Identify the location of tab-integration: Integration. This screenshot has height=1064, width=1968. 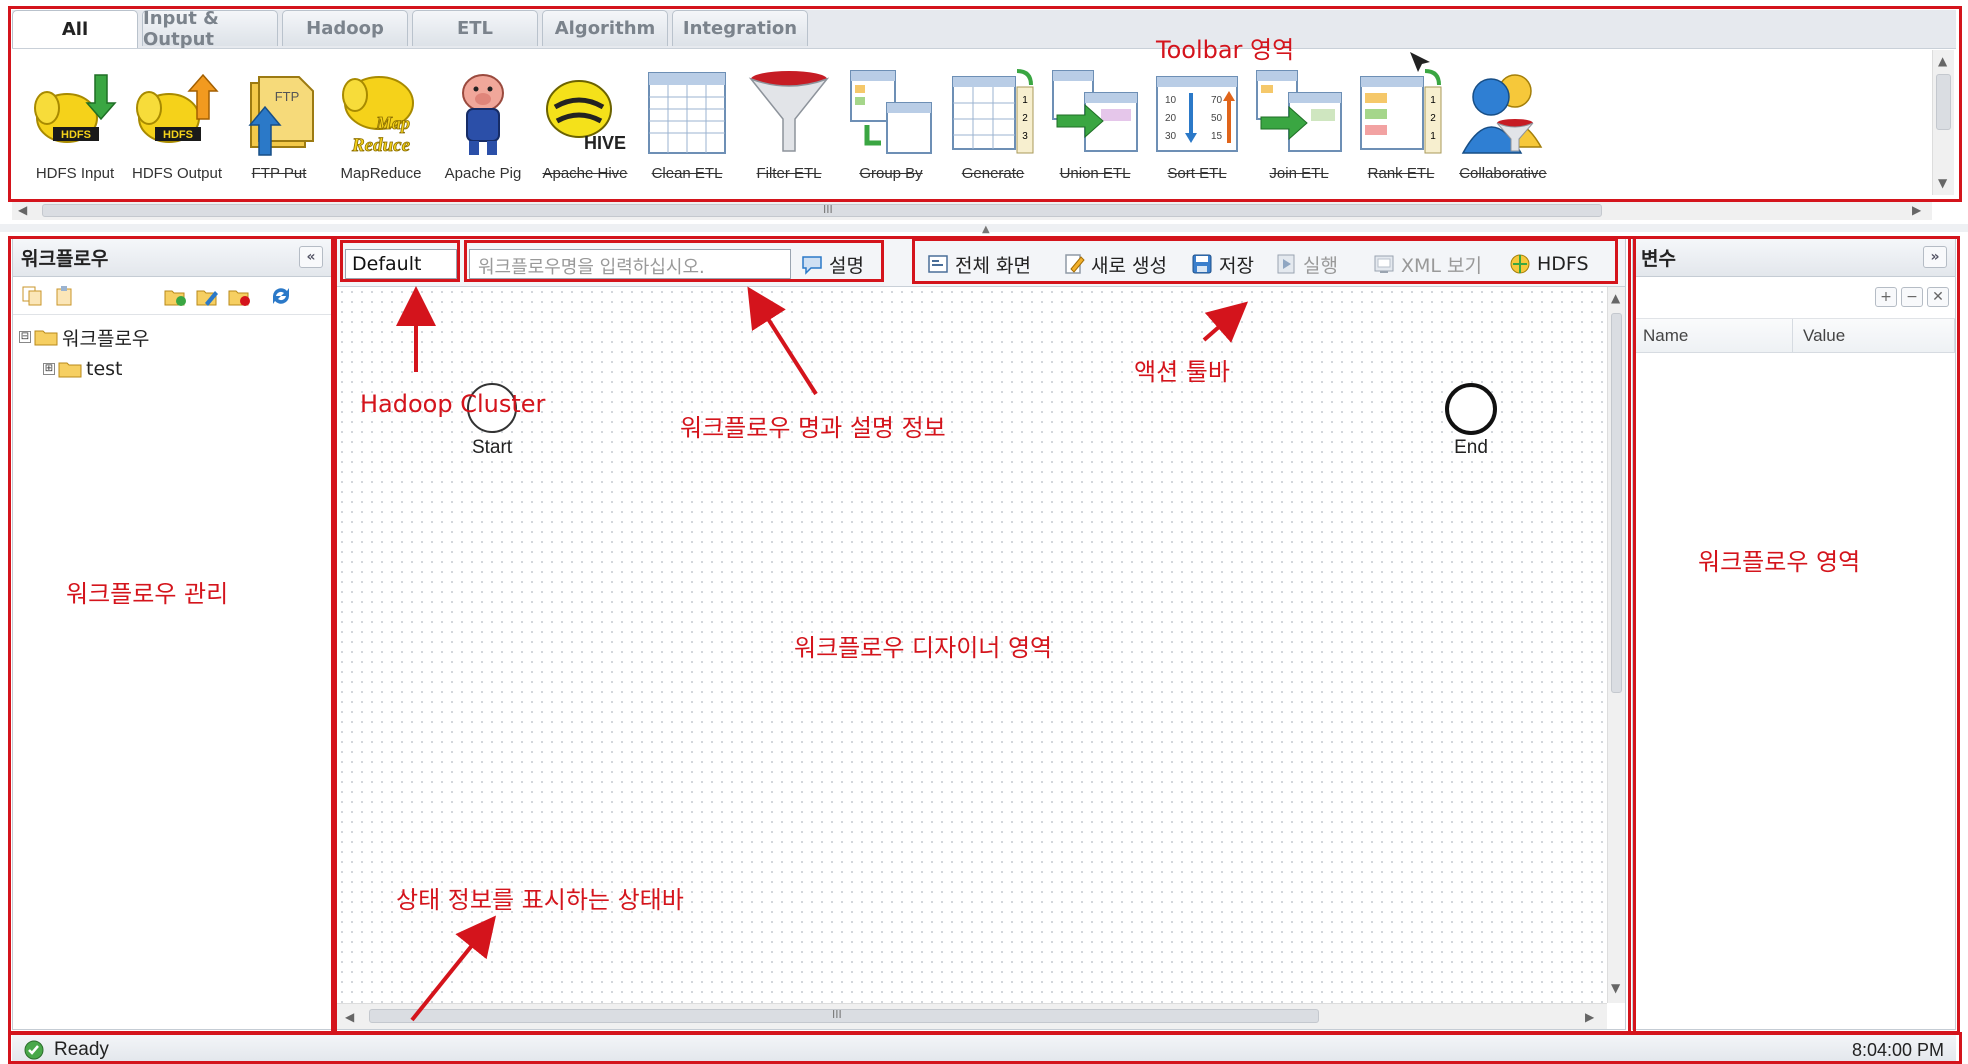
(740, 28).